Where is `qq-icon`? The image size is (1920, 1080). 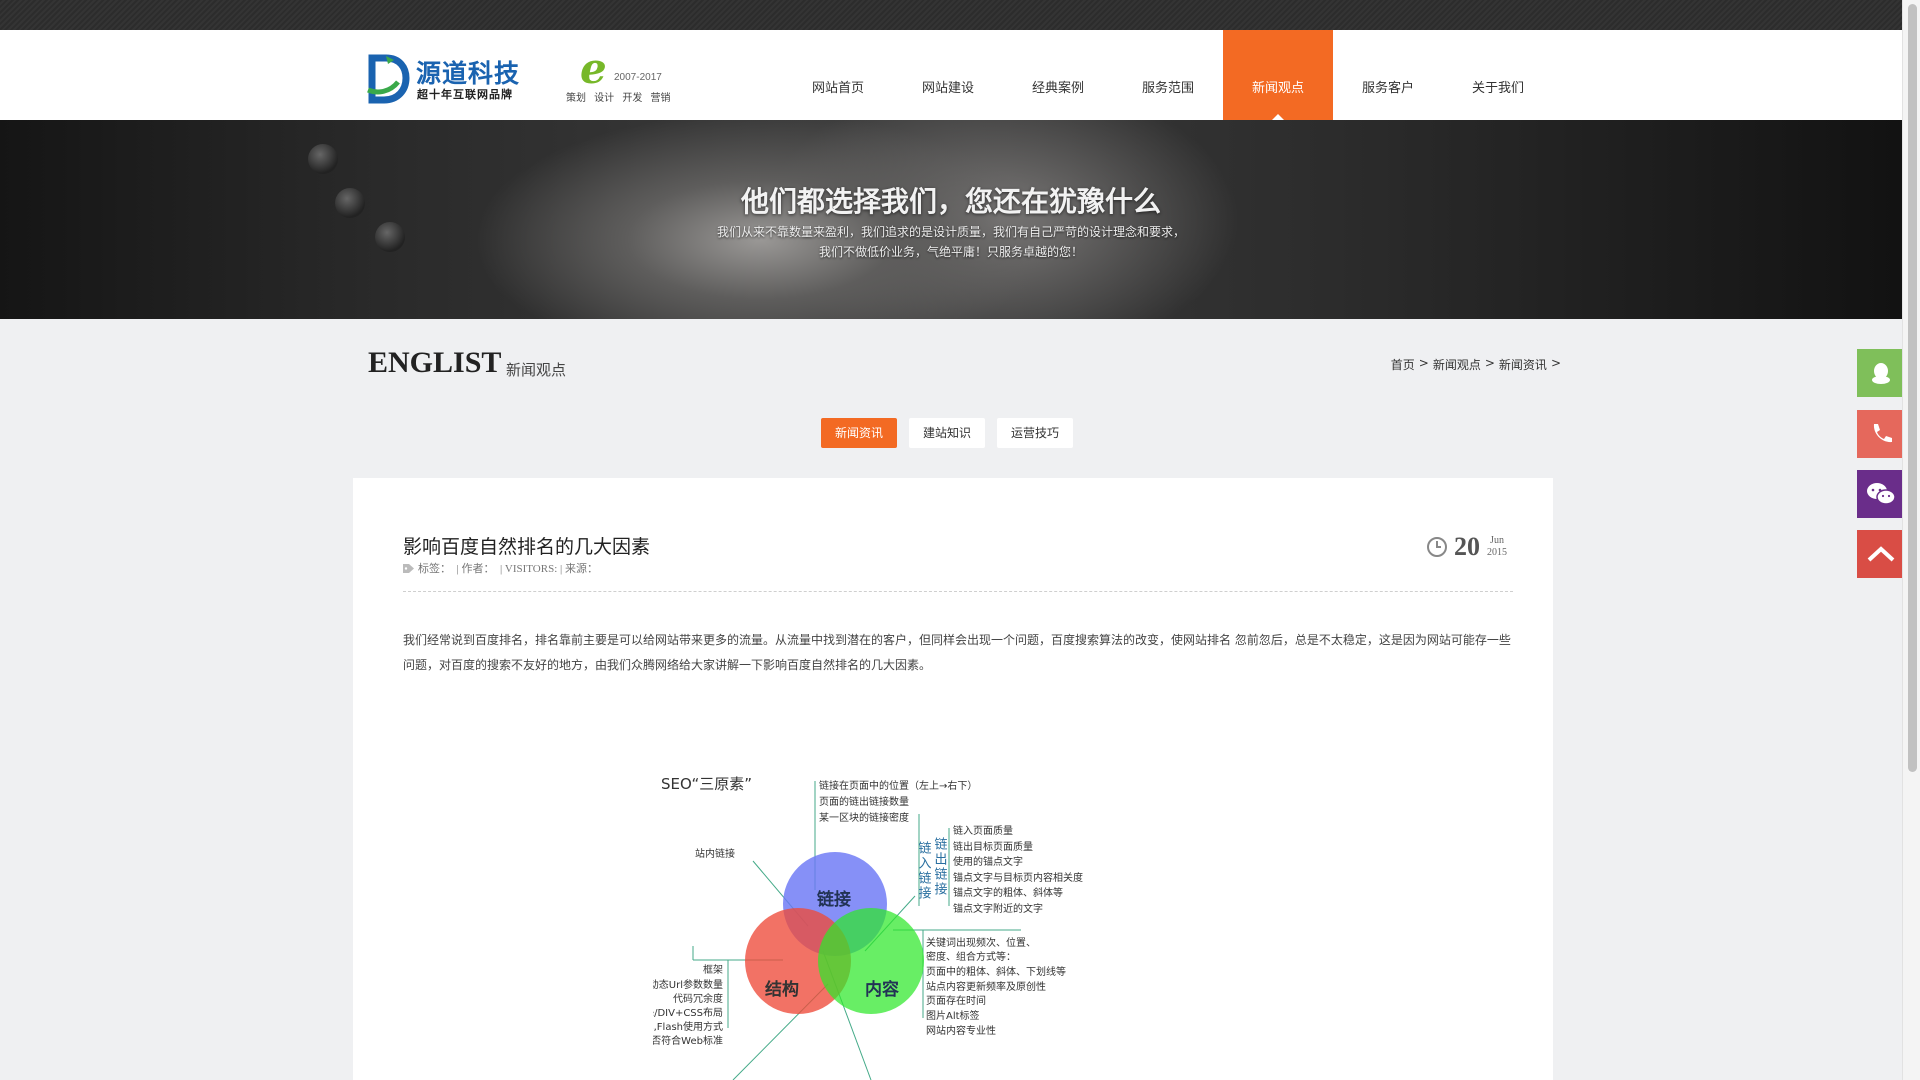
qq-icon is located at coordinates (1881, 373).